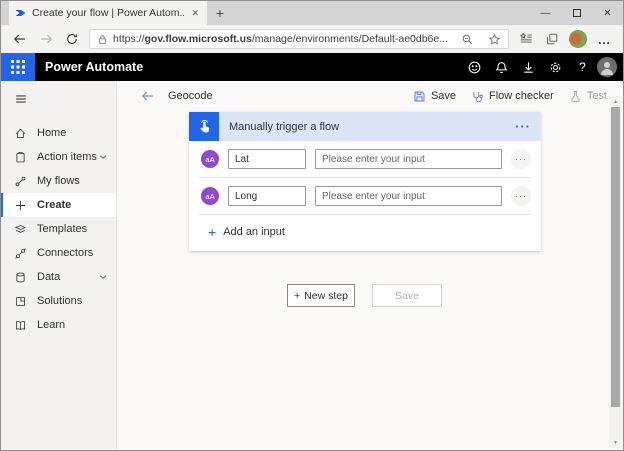 The width and height of the screenshot is (624, 451). I want to click on sidebar-item-home: Home, so click(58, 133).